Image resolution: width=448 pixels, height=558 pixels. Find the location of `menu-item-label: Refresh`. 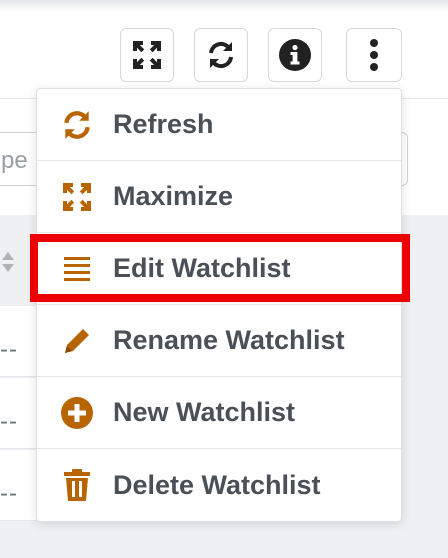

menu-item-label: Refresh is located at coordinates (163, 124).